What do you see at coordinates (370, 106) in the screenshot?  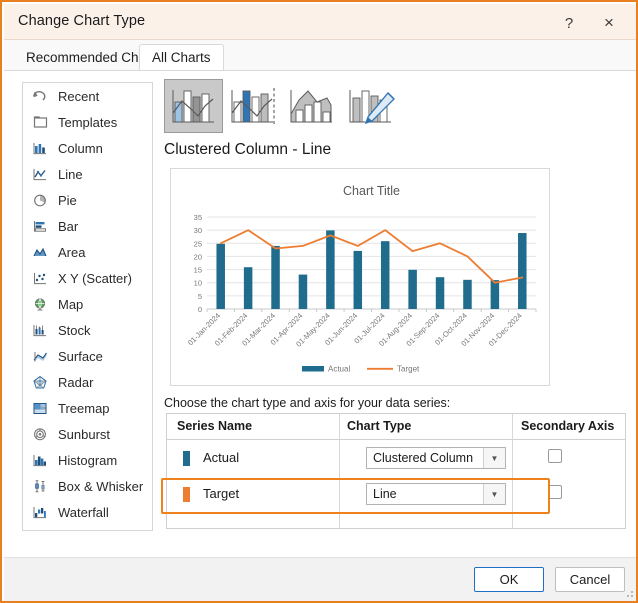 I see `combo-variant-custom-combination` at bounding box center [370, 106].